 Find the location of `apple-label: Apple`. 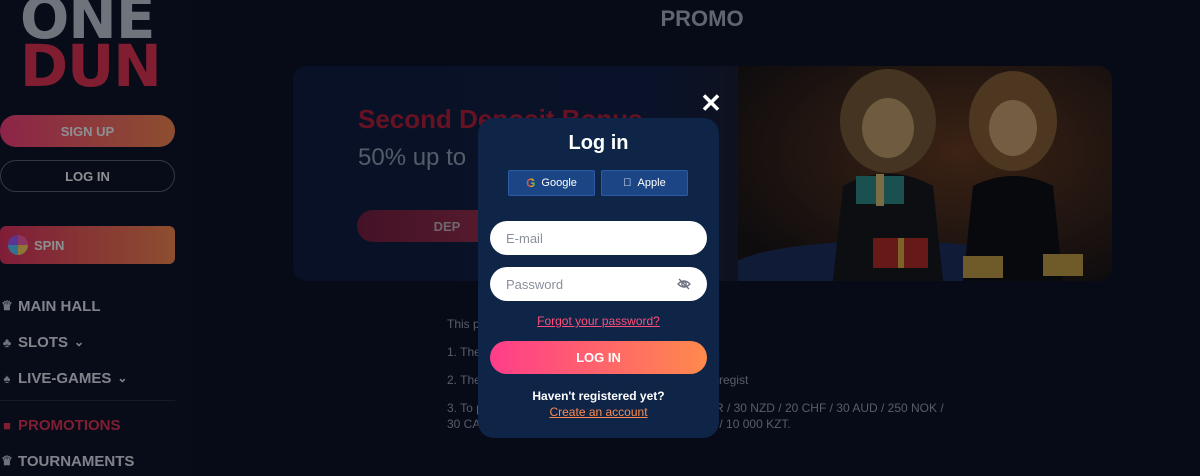

apple-label: Apple is located at coordinates (649, 183).